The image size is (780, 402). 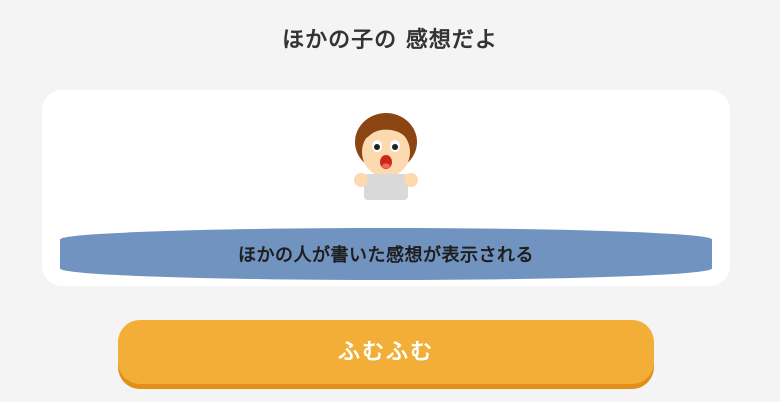 What do you see at coordinates (386, 156) in the screenshot?
I see `child-avatar-icon` at bounding box center [386, 156].